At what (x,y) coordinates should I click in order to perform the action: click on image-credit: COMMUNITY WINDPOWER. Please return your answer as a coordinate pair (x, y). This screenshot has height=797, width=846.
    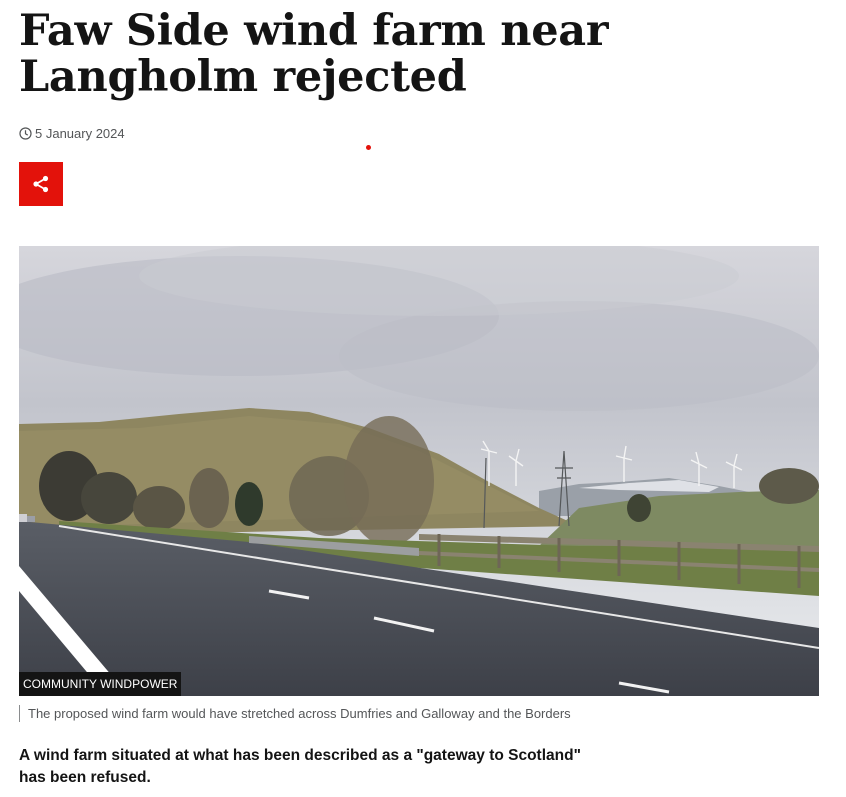
    Looking at the image, I should click on (100, 684).